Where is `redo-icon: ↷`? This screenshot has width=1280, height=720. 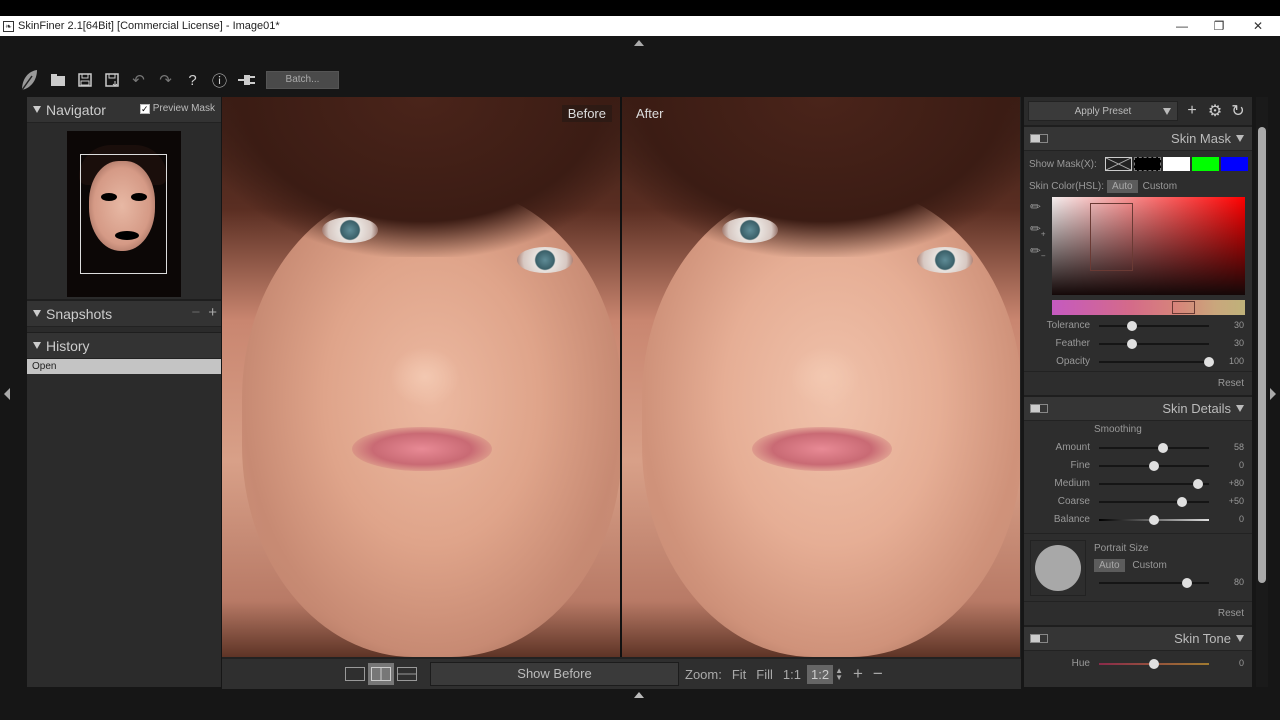
redo-icon: ↷ is located at coordinates (165, 80).